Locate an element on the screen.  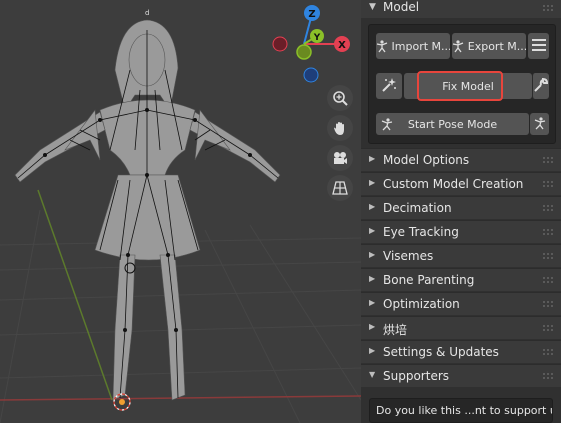
section-label: Bone Parenting is located at coordinates (429, 280).